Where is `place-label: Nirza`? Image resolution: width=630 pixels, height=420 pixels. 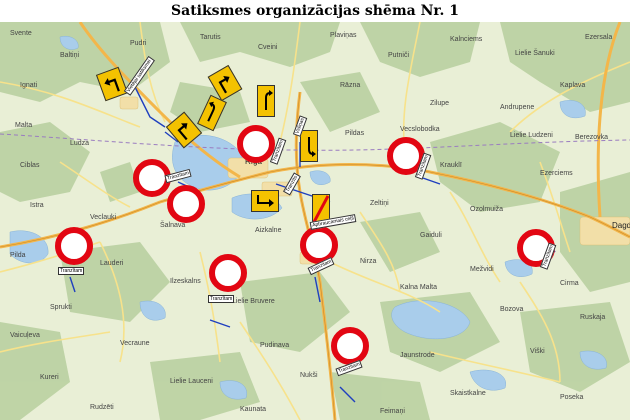 place-label: Nirza is located at coordinates (368, 261).